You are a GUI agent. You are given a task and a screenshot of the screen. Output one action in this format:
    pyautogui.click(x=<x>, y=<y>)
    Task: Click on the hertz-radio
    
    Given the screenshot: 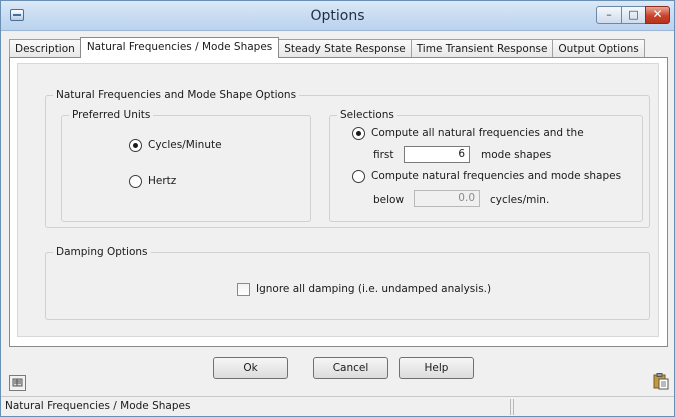 What is the action you would take?
    pyautogui.click(x=135, y=181)
    